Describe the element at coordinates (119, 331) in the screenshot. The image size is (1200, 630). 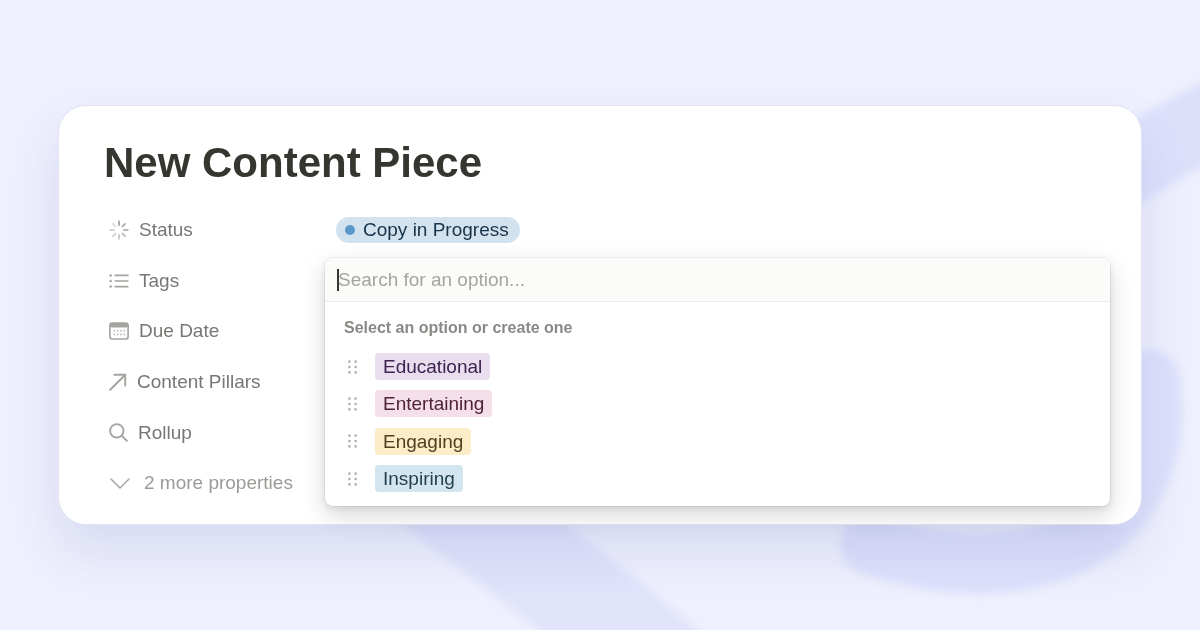
I see `calendar-icon` at that location.